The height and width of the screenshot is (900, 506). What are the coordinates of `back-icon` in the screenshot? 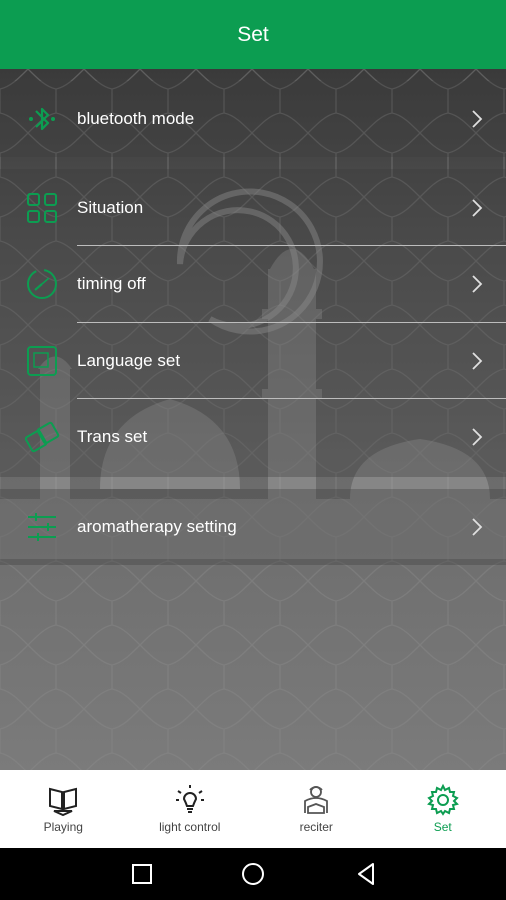 It's located at (366, 874).